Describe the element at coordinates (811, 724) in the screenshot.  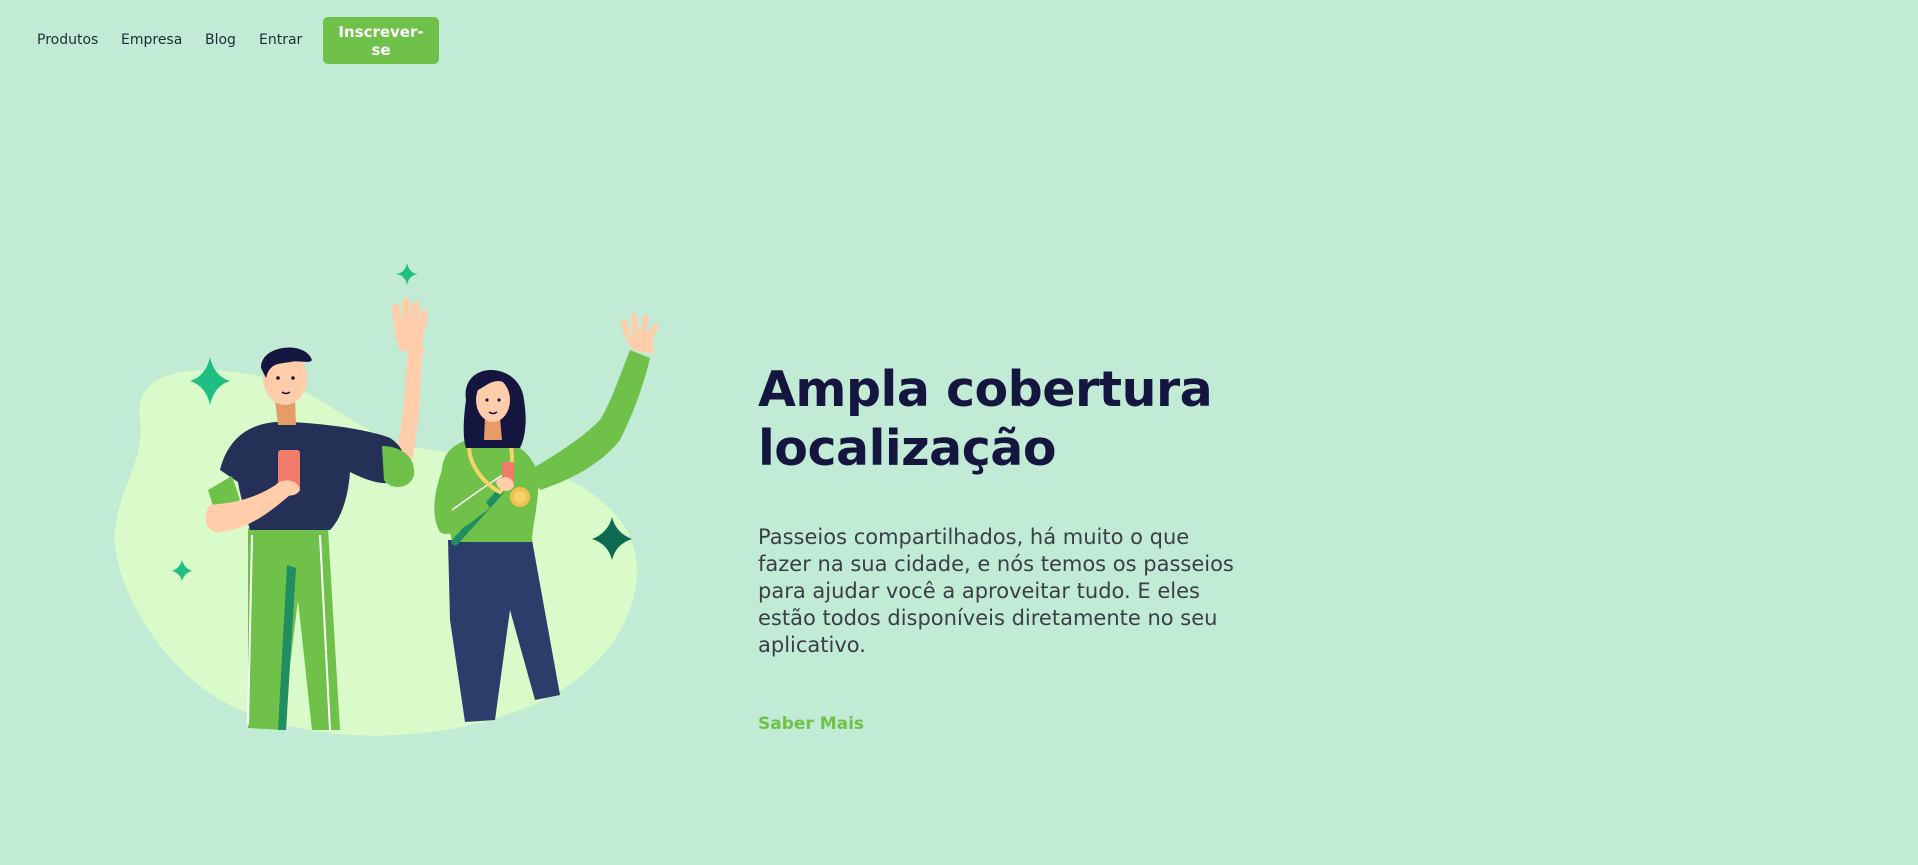
I see `learn-more-link: Saber Mais` at that location.